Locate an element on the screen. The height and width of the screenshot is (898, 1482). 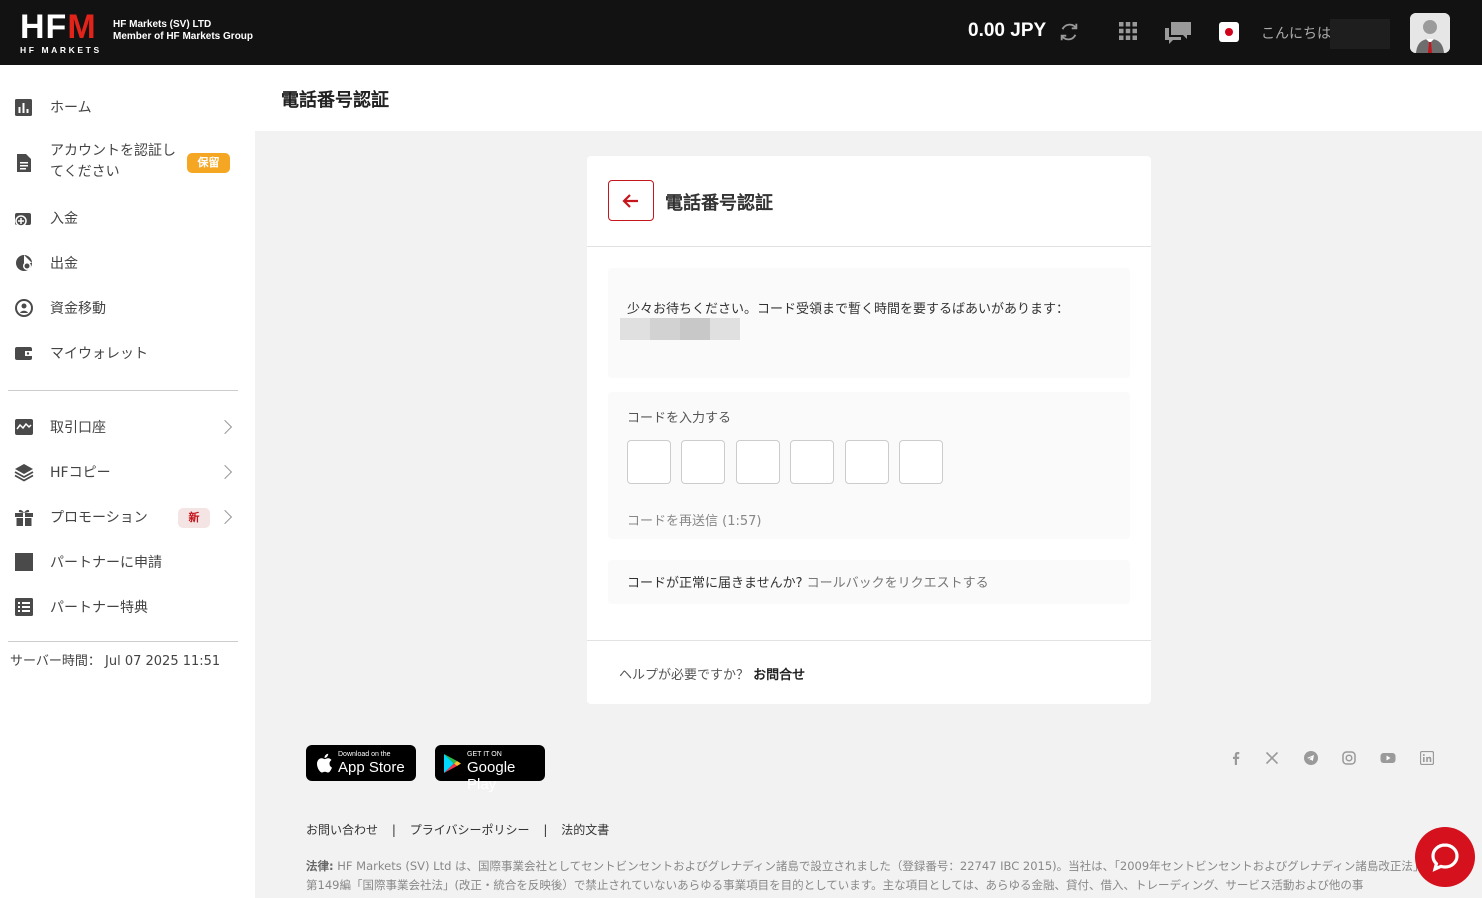
sidebar-divider is located at coordinates (123, 641).